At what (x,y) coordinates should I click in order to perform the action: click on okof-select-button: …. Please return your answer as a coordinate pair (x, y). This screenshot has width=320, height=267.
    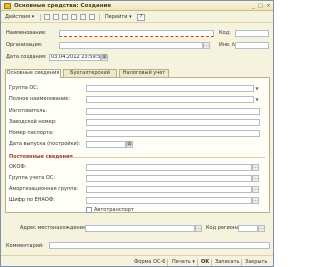
    Looking at the image, I should click on (255, 167).